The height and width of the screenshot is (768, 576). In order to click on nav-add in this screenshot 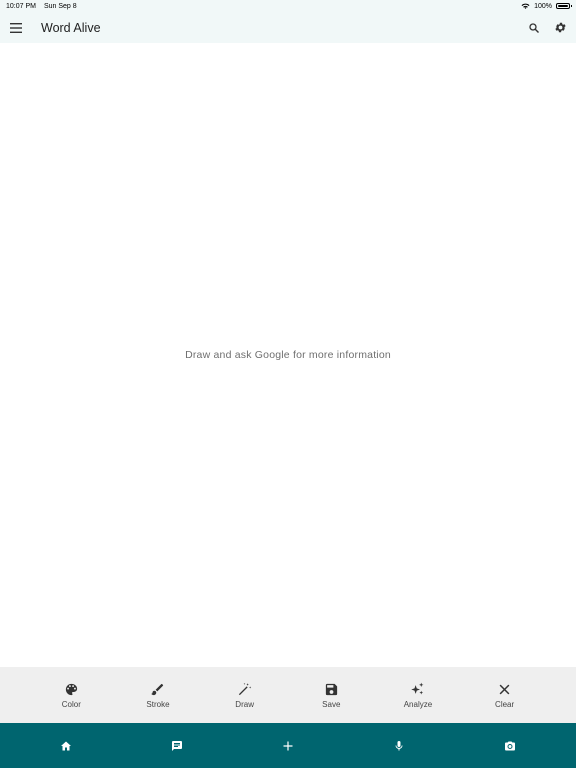, I will do `click(288, 746)`.